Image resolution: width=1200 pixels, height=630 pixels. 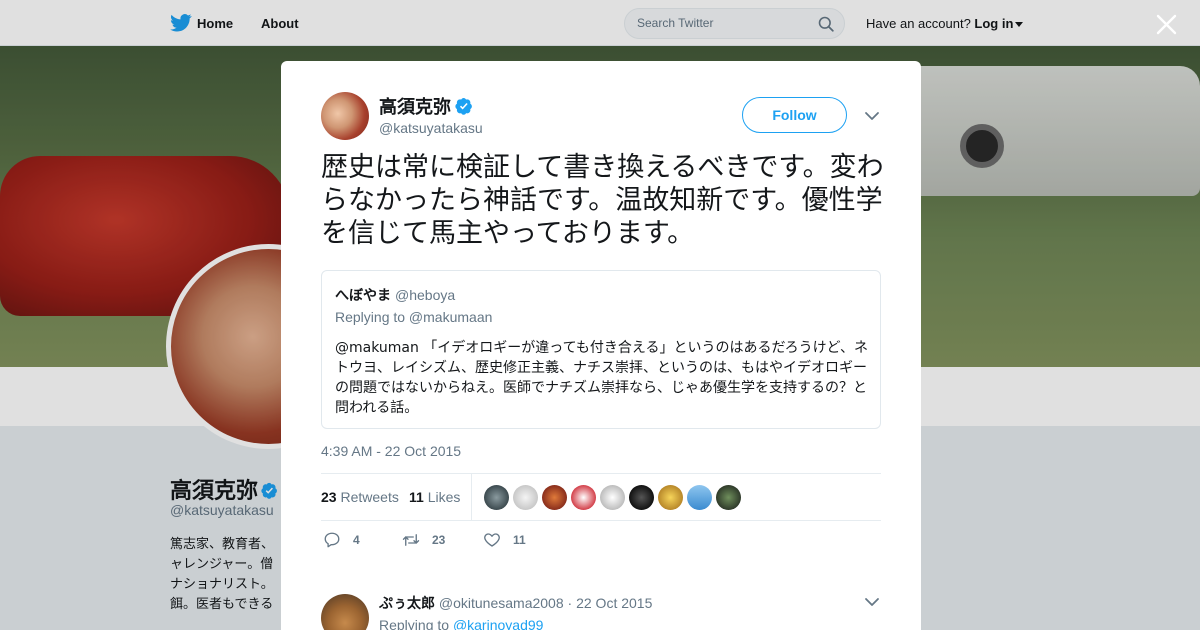 I want to click on replying-to-link: @karinoyad99, so click(x=498, y=623).